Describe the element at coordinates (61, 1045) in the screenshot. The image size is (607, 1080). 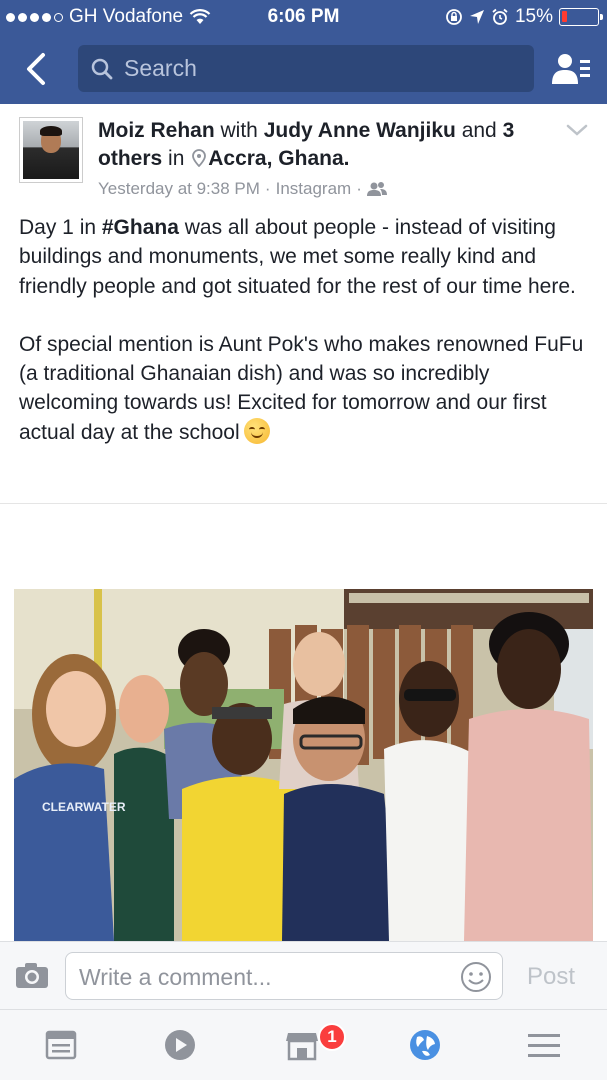
I see `news-feed-icon` at that location.